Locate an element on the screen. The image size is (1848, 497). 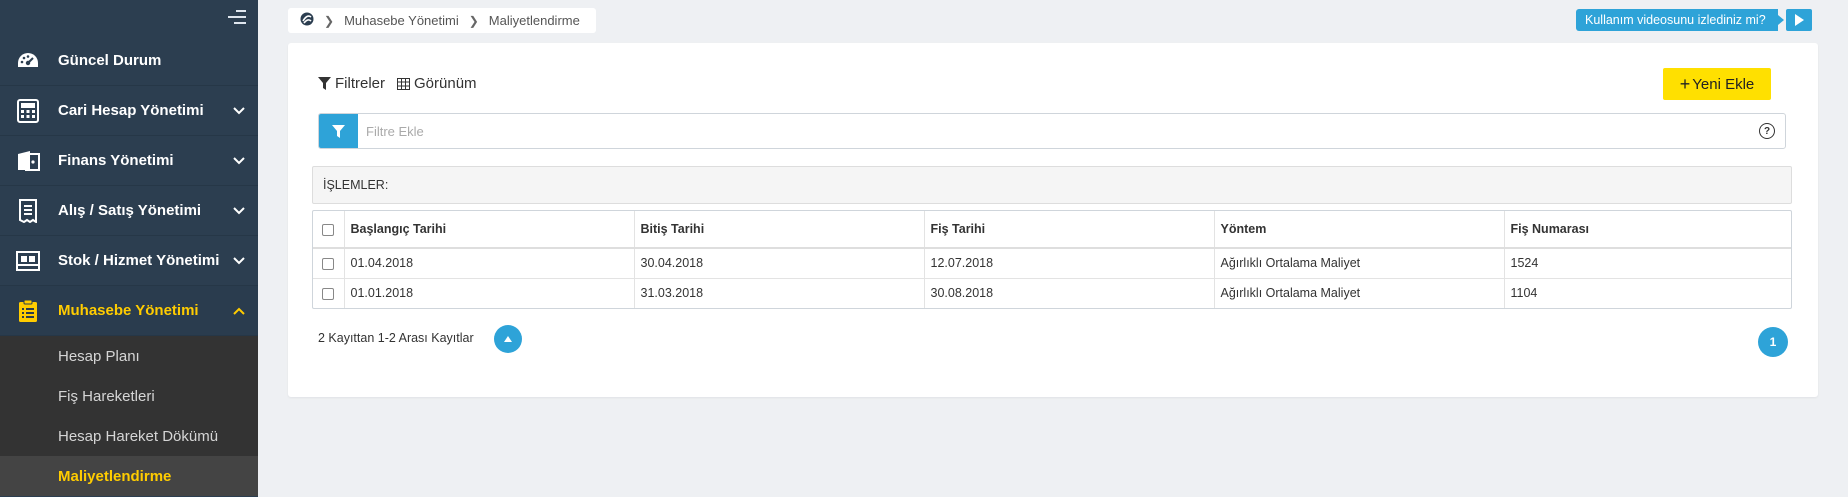
column-header: Fiş Tarihi is located at coordinates (1069, 229).